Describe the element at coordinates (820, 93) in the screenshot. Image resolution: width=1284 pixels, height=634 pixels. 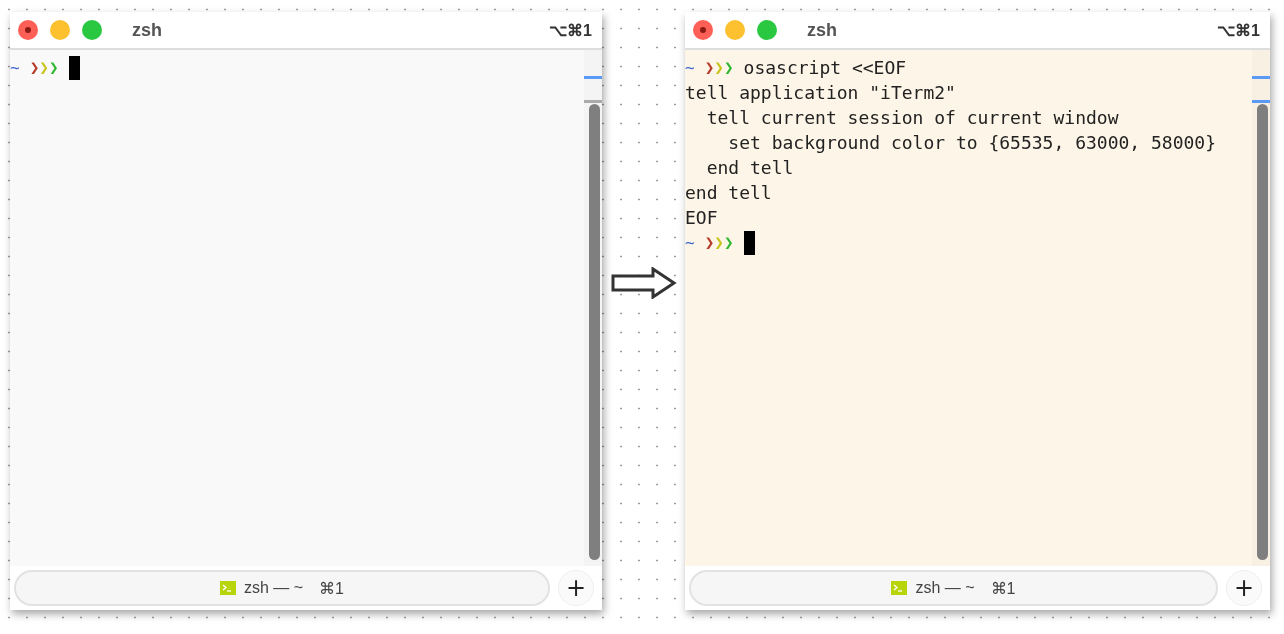
I see `output-line: tell application "iTerm2"` at that location.